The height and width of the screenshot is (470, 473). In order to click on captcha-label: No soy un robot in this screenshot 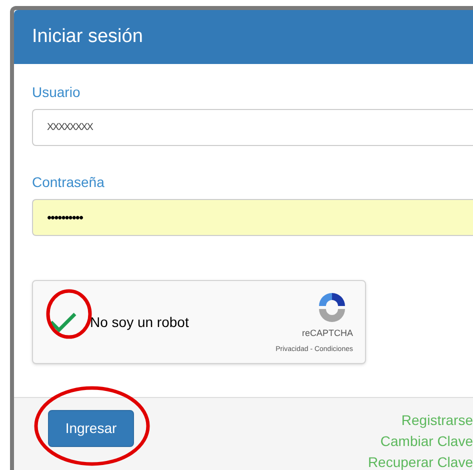, I will do `click(139, 322)`.